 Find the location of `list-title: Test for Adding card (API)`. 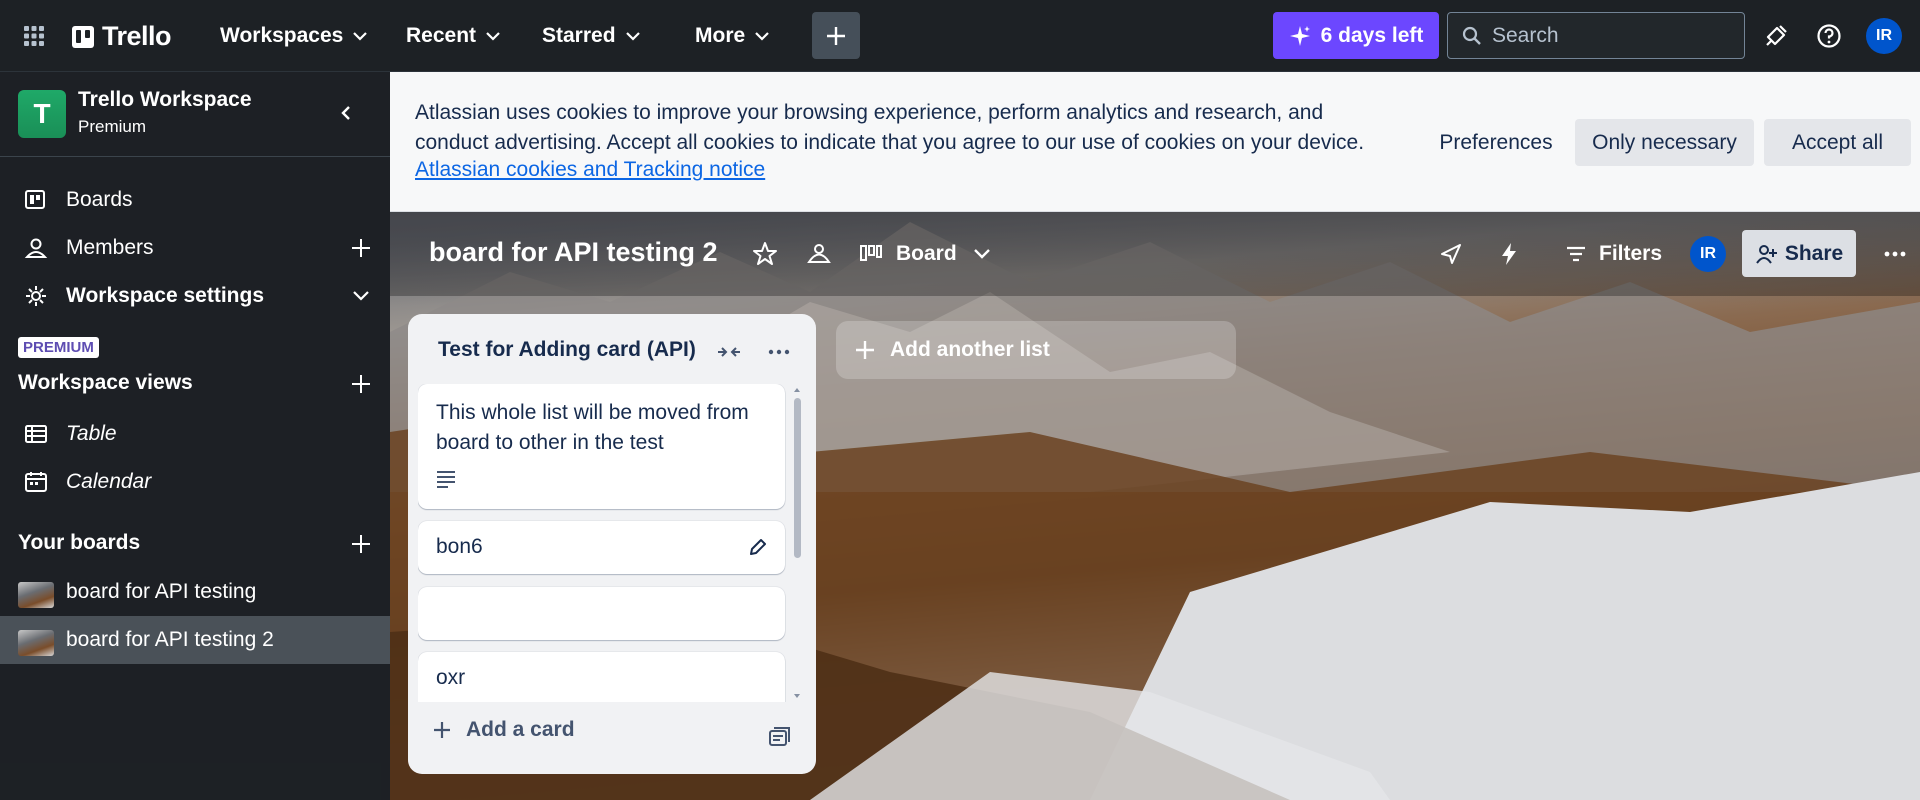

list-title: Test for Adding card (API) is located at coordinates (567, 350).